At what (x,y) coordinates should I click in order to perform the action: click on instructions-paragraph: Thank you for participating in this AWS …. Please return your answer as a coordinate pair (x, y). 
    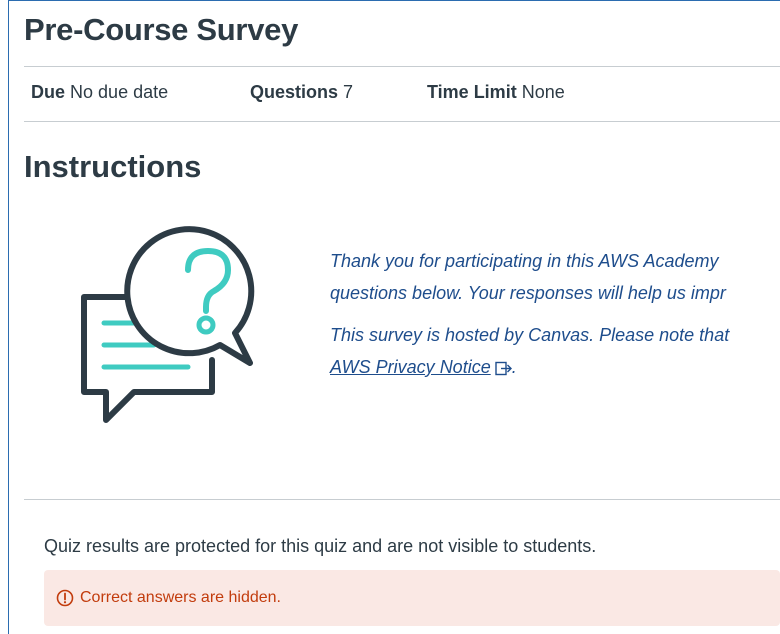
    Looking at the image, I should click on (555, 277).